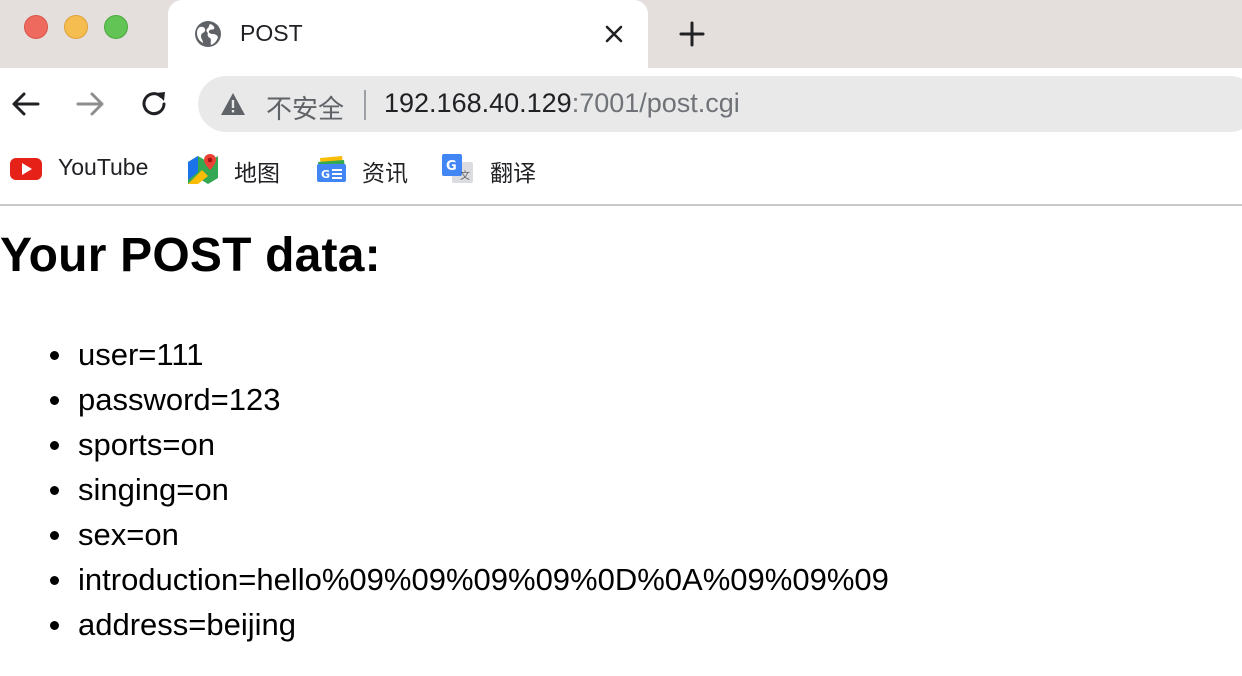 This screenshot has width=1242, height=676. I want to click on list-item: user=111, so click(444, 354).